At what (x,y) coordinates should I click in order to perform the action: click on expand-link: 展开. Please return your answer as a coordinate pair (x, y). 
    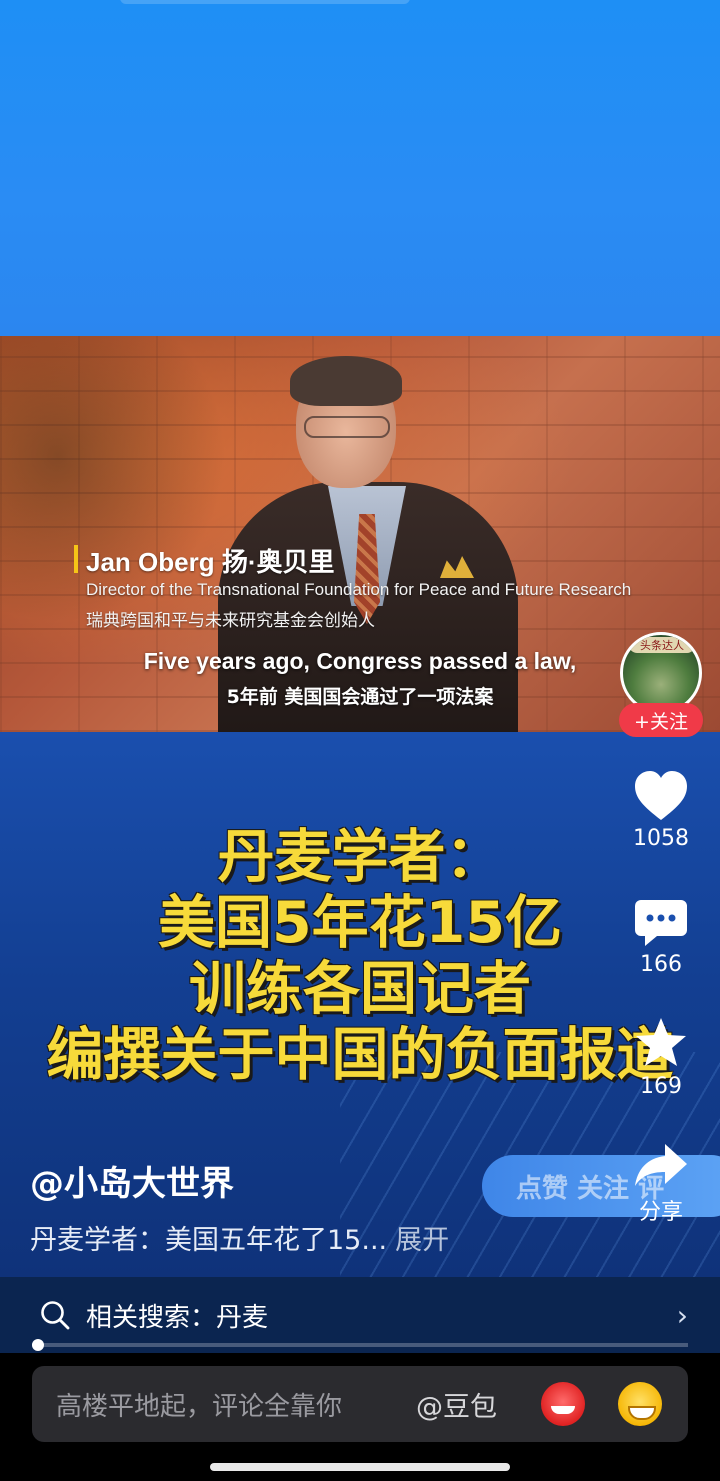
    Looking at the image, I should click on (422, 1240).